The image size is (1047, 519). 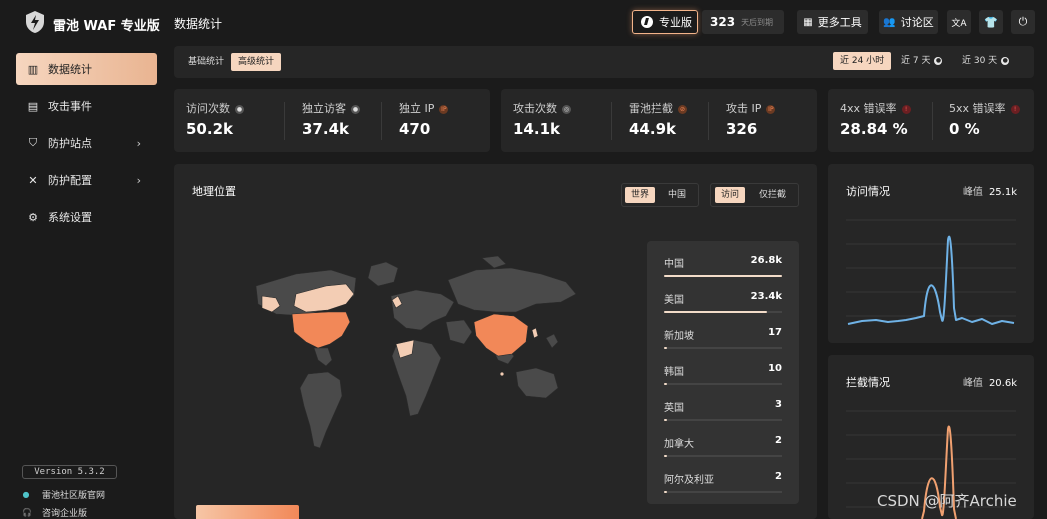 What do you see at coordinates (775, 368) in the screenshot?
I see `country-value: 10` at bounding box center [775, 368].